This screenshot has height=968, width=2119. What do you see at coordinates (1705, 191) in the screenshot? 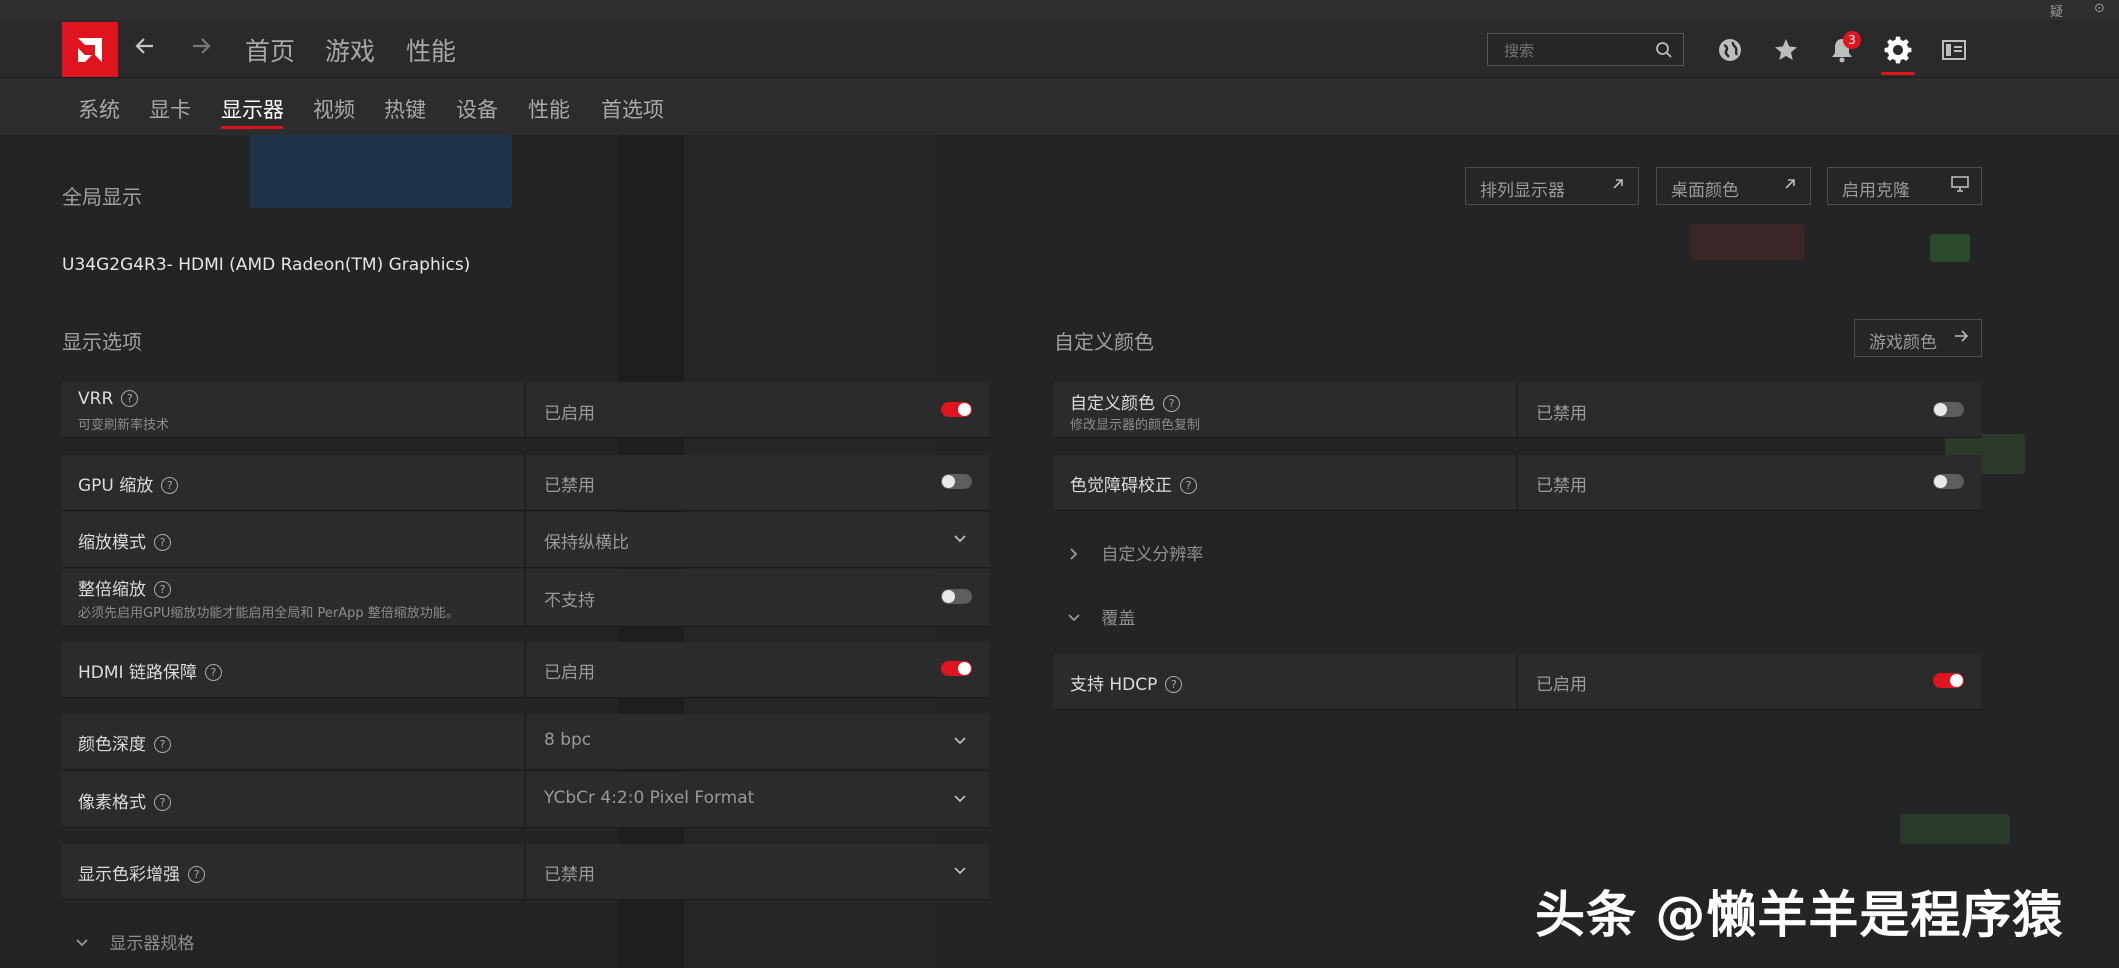
I see `desktop-color-label: 桌面颜色` at bounding box center [1705, 191].